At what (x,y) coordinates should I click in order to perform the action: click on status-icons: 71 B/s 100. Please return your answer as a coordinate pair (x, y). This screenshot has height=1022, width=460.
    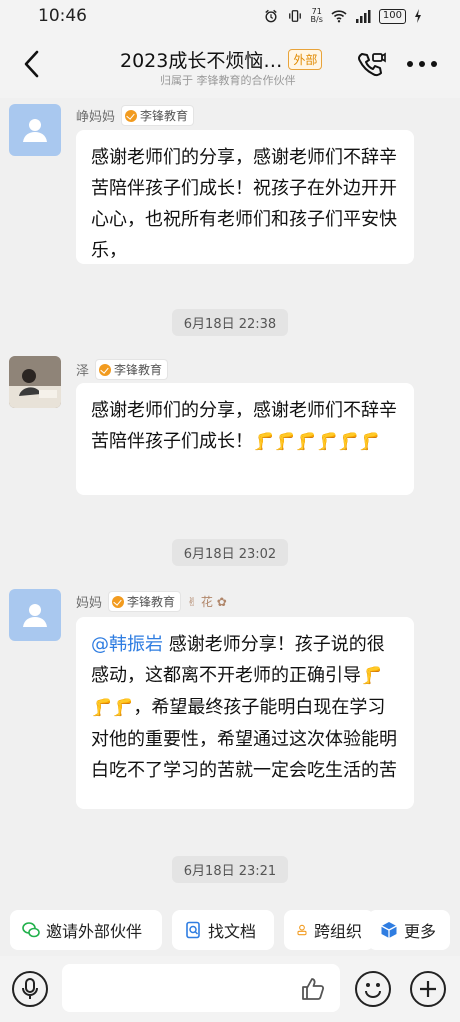
    Looking at the image, I should click on (342, 16).